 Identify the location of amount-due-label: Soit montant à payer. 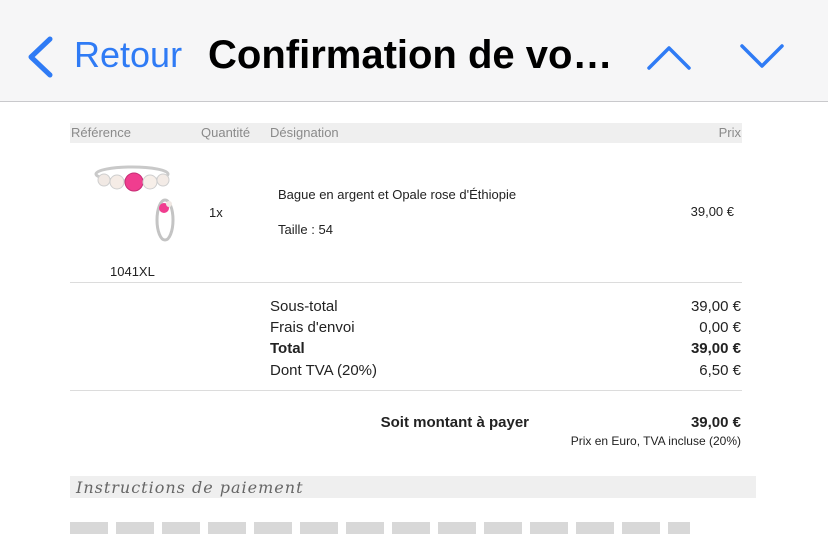
(454, 422).